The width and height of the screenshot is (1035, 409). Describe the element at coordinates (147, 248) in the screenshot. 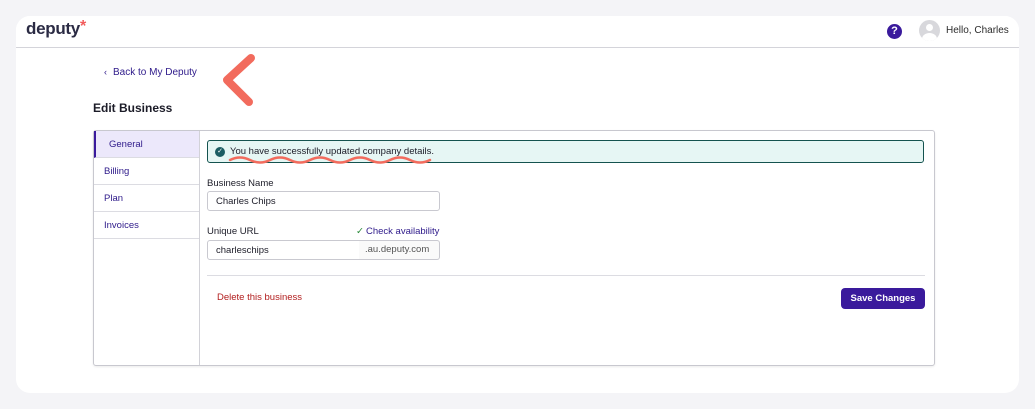

I see `settings-sidebar: General Billing Plan Invoices` at that location.